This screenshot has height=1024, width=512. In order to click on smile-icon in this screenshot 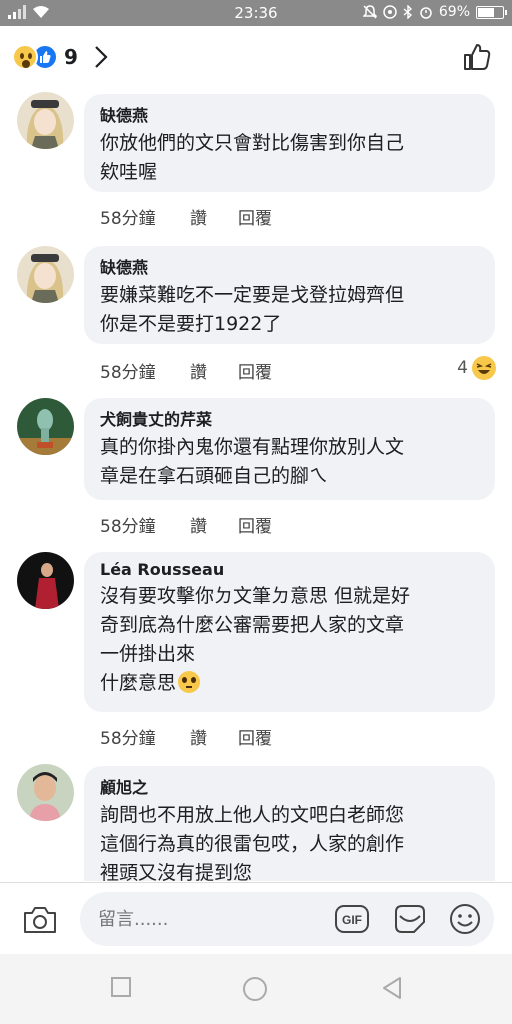, I will do `click(465, 919)`.